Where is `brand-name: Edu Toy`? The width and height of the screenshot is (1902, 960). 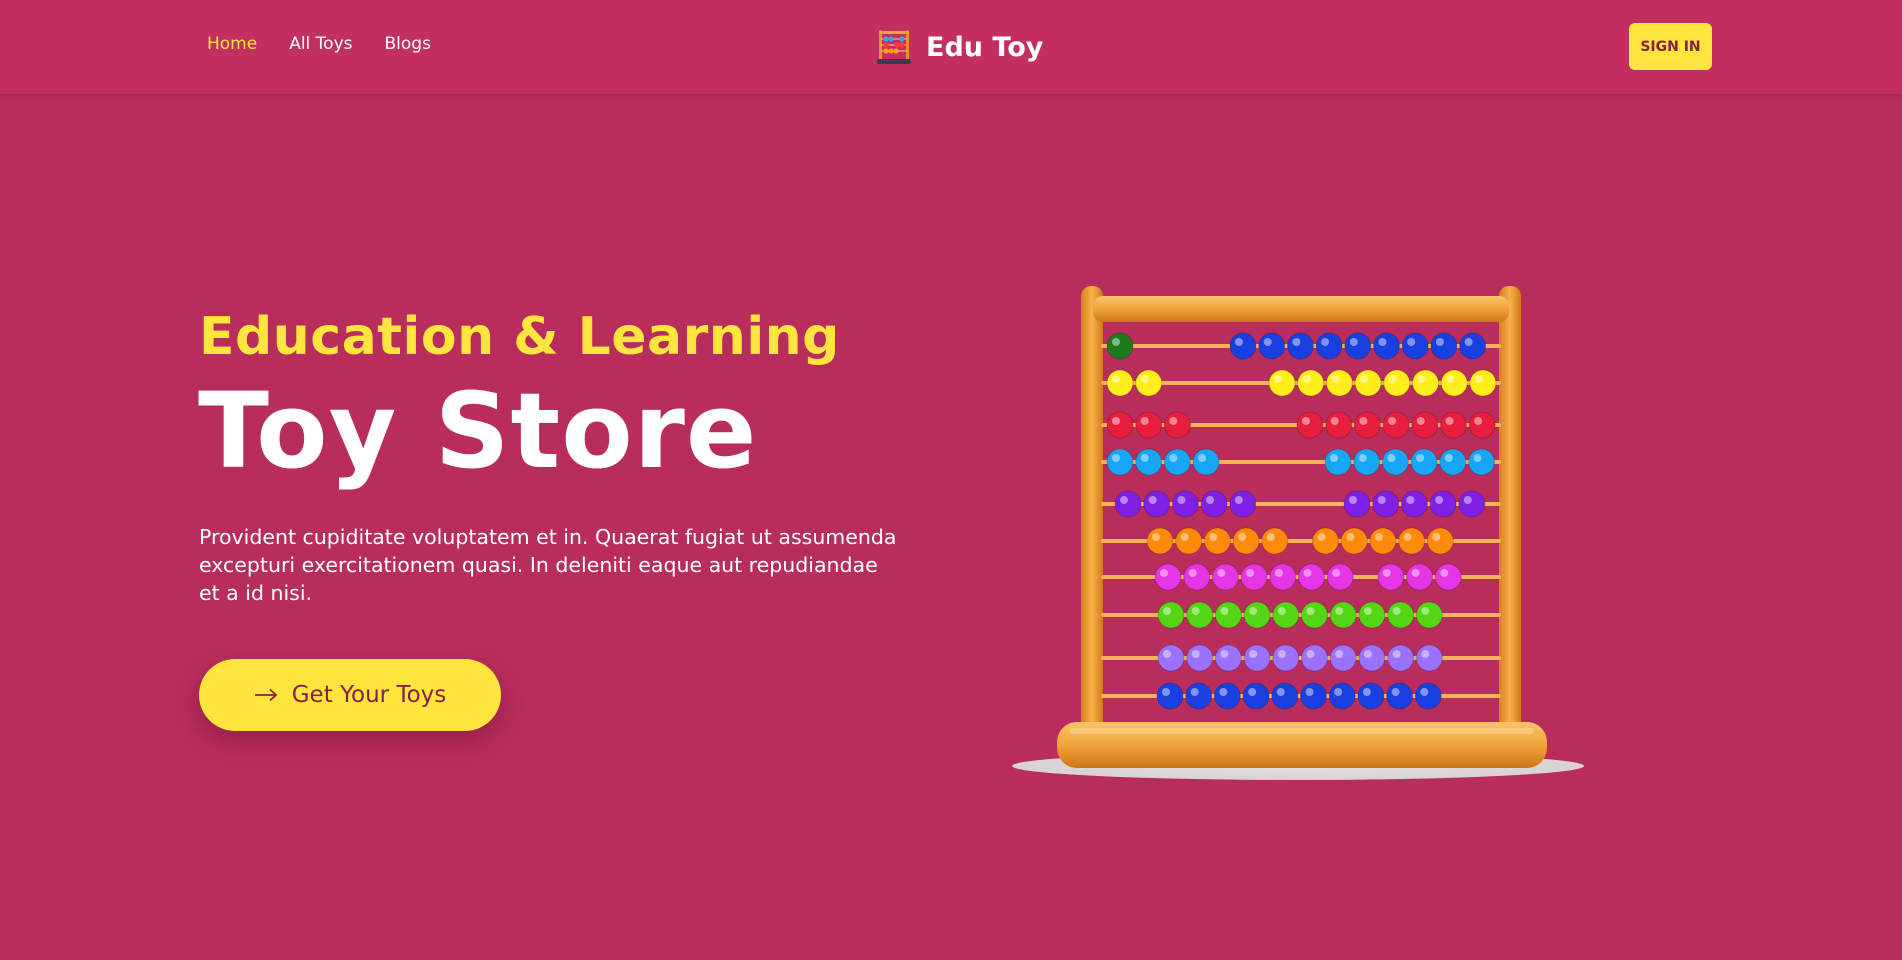 brand-name: Edu Toy is located at coordinates (985, 47).